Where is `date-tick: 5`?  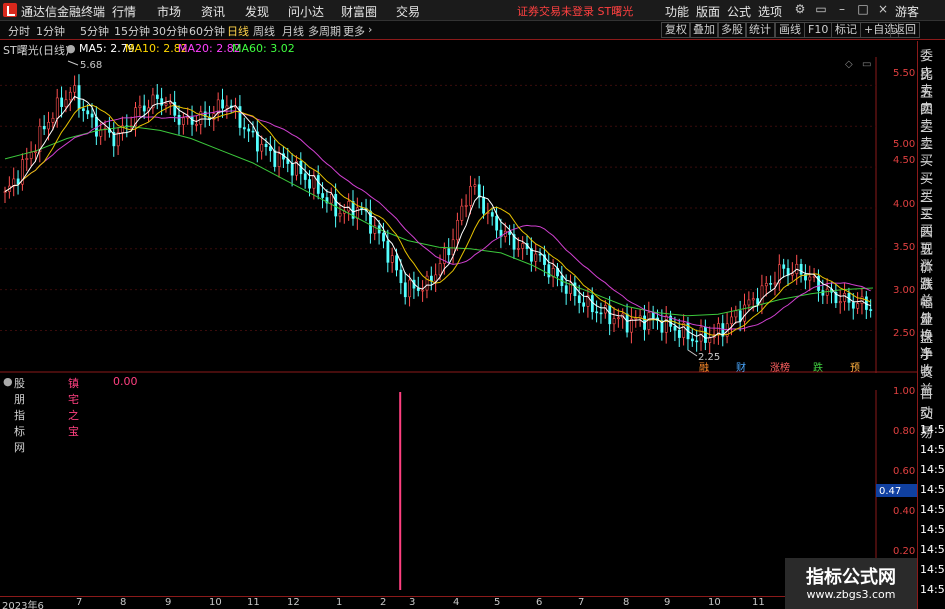 date-tick: 5 is located at coordinates (497, 602).